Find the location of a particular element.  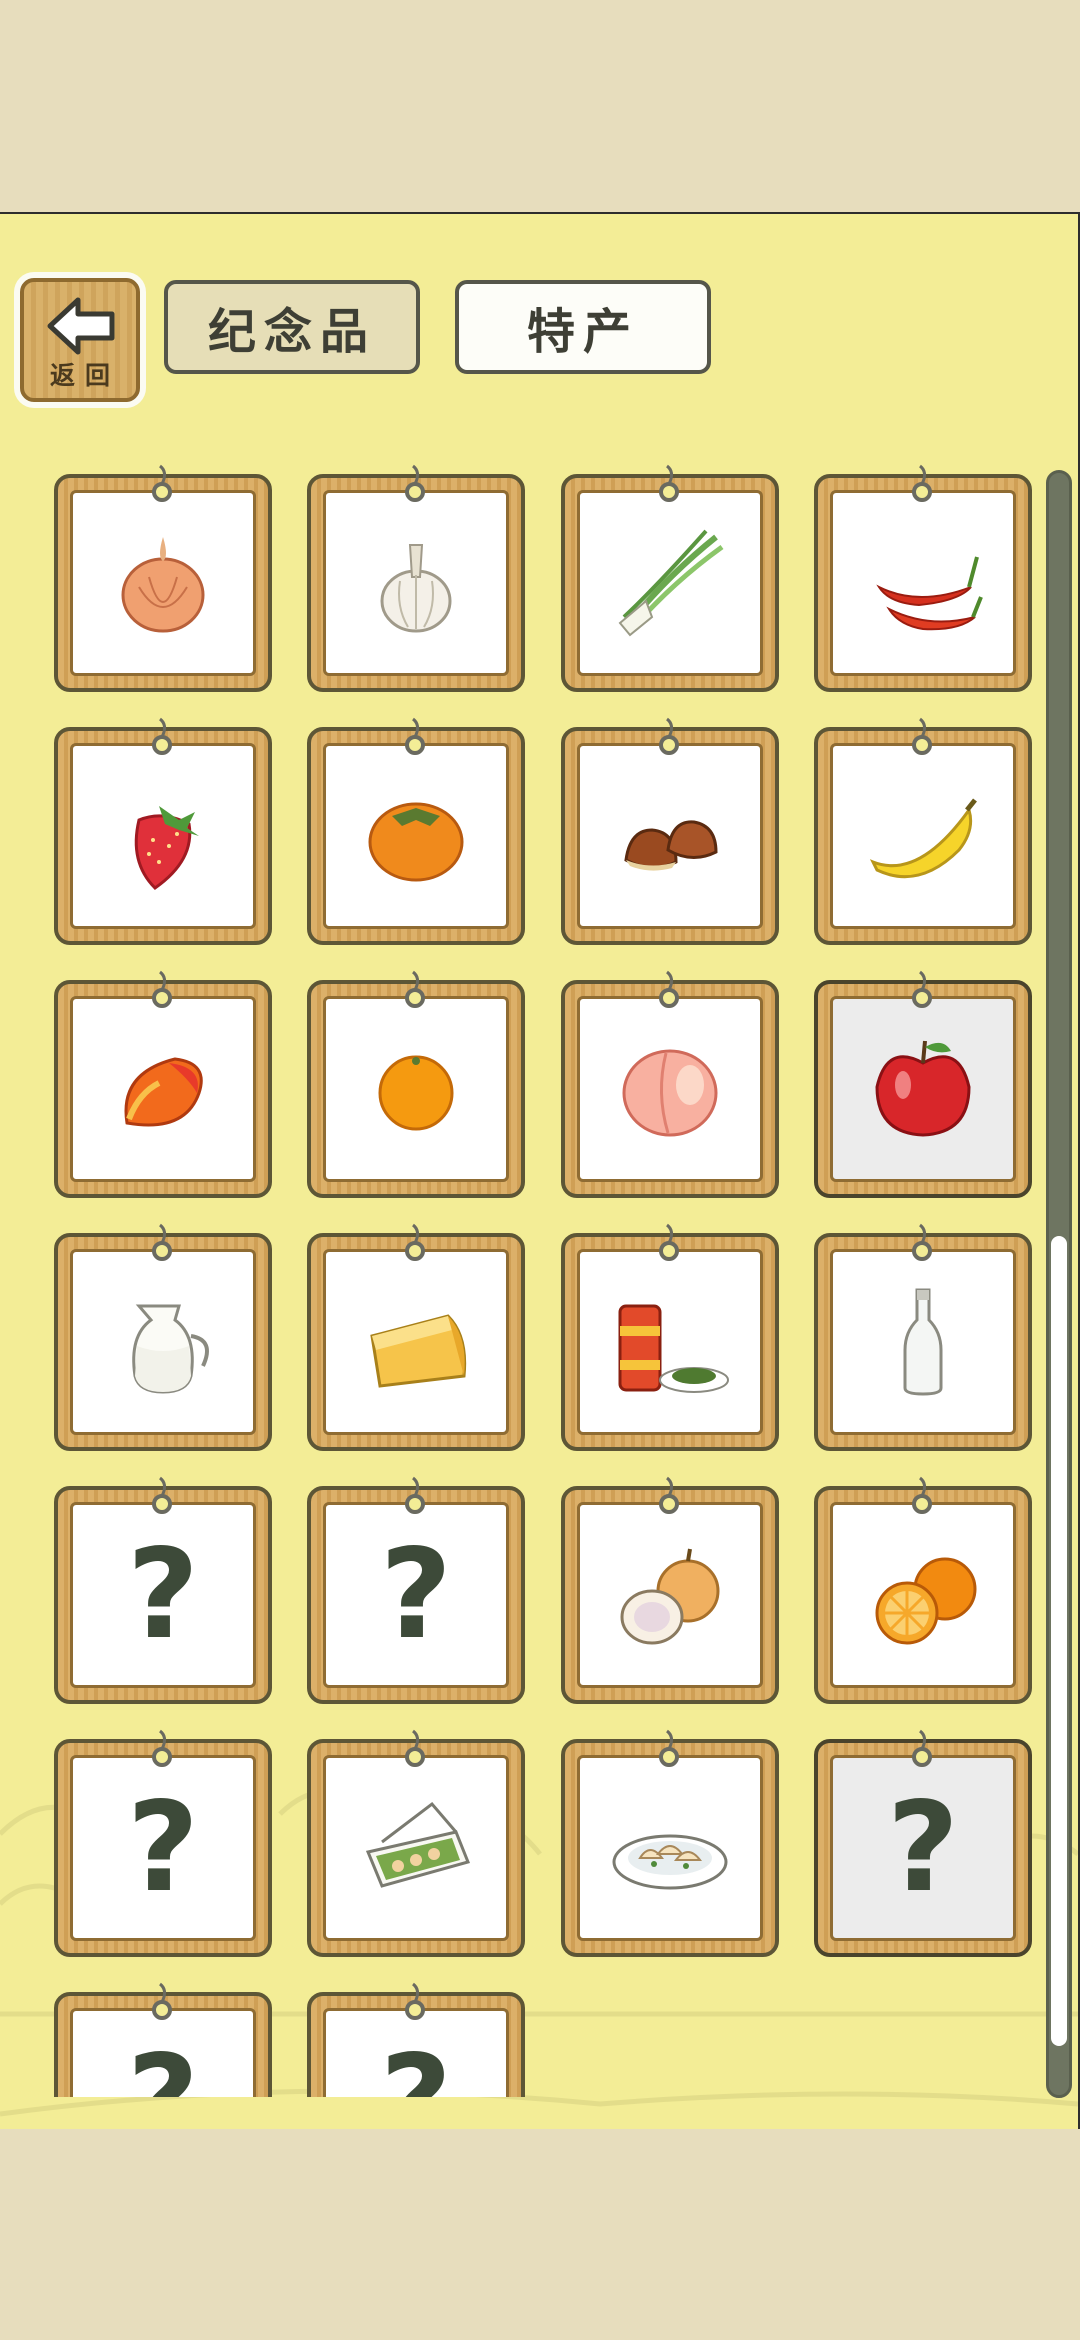

orange-icon is located at coordinates (923, 1595).